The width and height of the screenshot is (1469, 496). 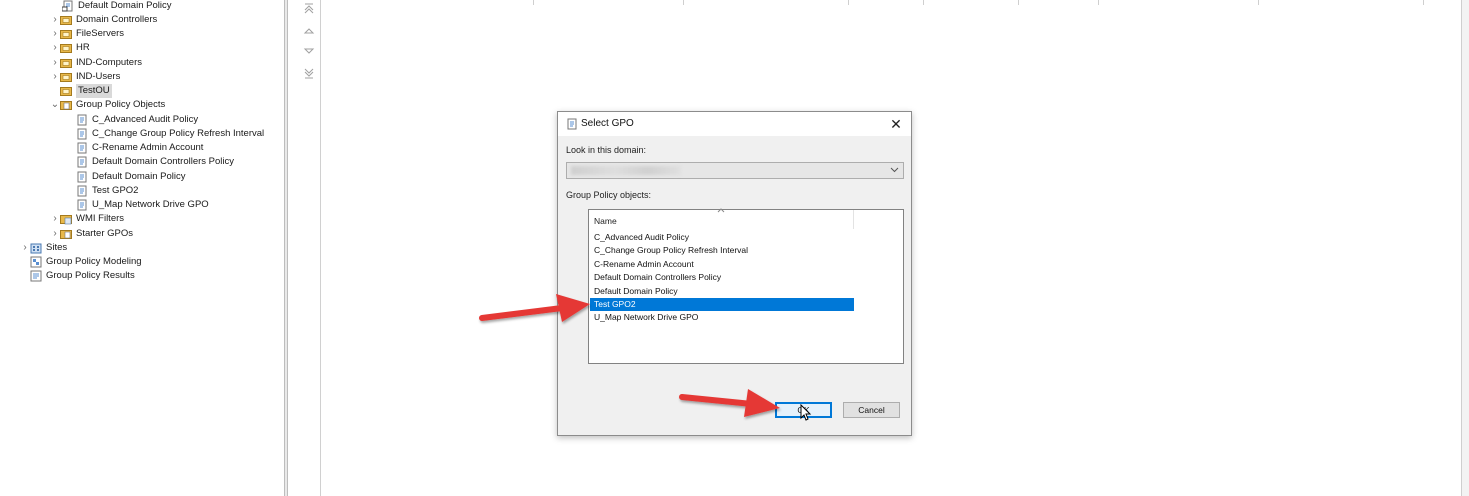 I want to click on tree-item-group-policy-objects: ⌄ Group Policy Objects, so click(x=107, y=105).